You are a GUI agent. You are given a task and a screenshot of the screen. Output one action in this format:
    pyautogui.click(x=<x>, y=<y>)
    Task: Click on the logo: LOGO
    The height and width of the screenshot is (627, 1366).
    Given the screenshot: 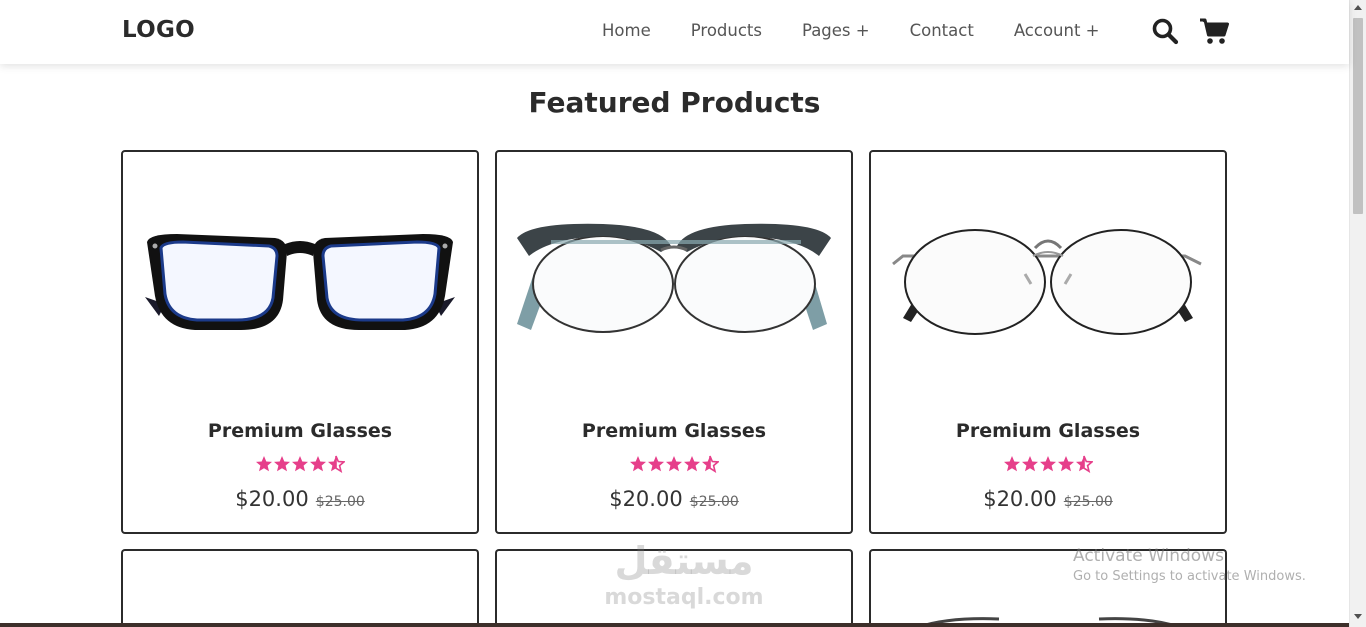 What is the action you would take?
    pyautogui.click(x=158, y=30)
    